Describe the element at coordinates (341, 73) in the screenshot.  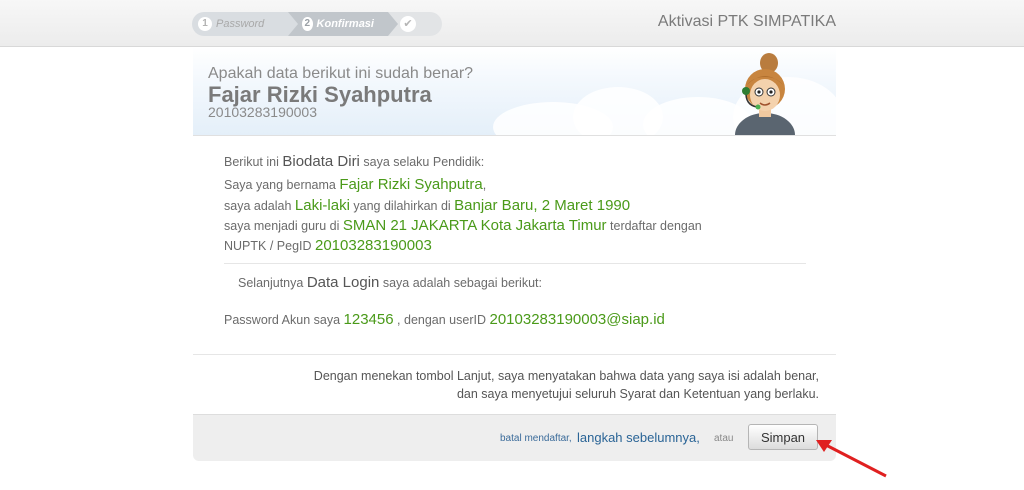
I see `confirmation-question: Apakah data berikut ini sudah benar?` at that location.